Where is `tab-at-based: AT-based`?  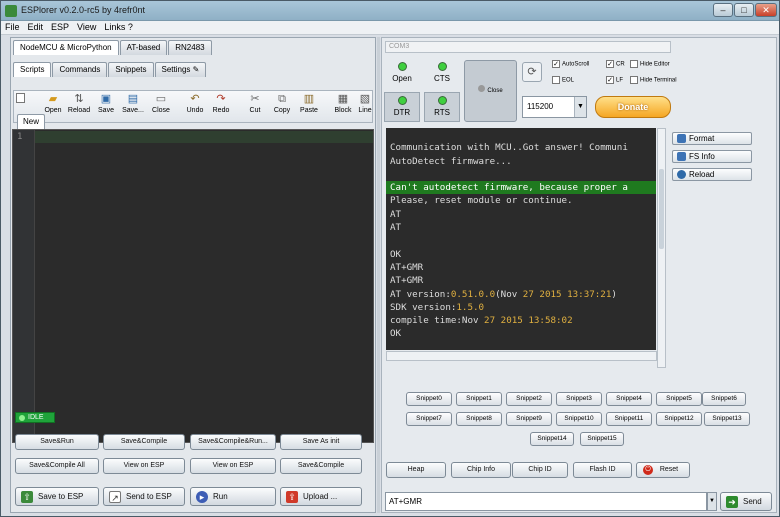
tab-at-based: AT-based is located at coordinates (143, 47).